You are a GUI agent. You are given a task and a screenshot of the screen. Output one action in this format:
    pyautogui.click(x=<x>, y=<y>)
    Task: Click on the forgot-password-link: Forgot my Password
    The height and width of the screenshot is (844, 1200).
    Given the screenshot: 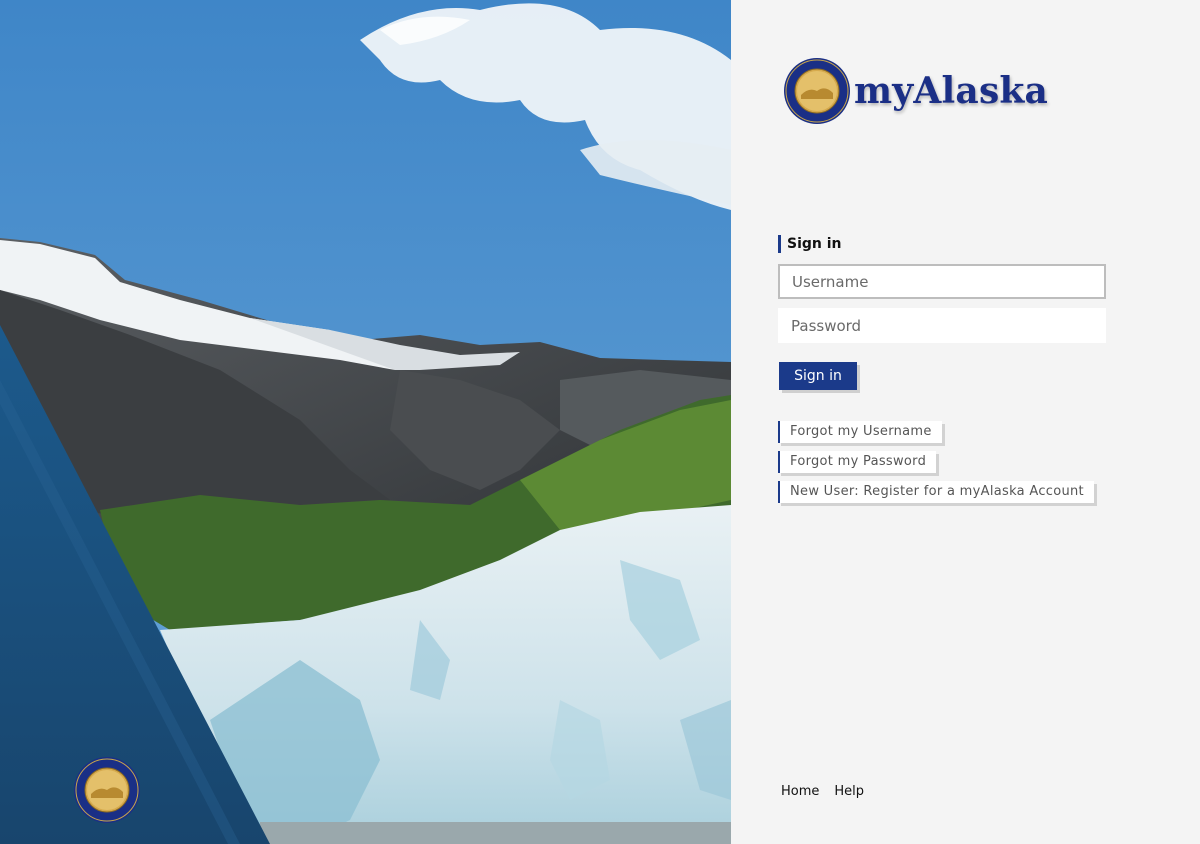 What is the action you would take?
    pyautogui.click(x=857, y=462)
    